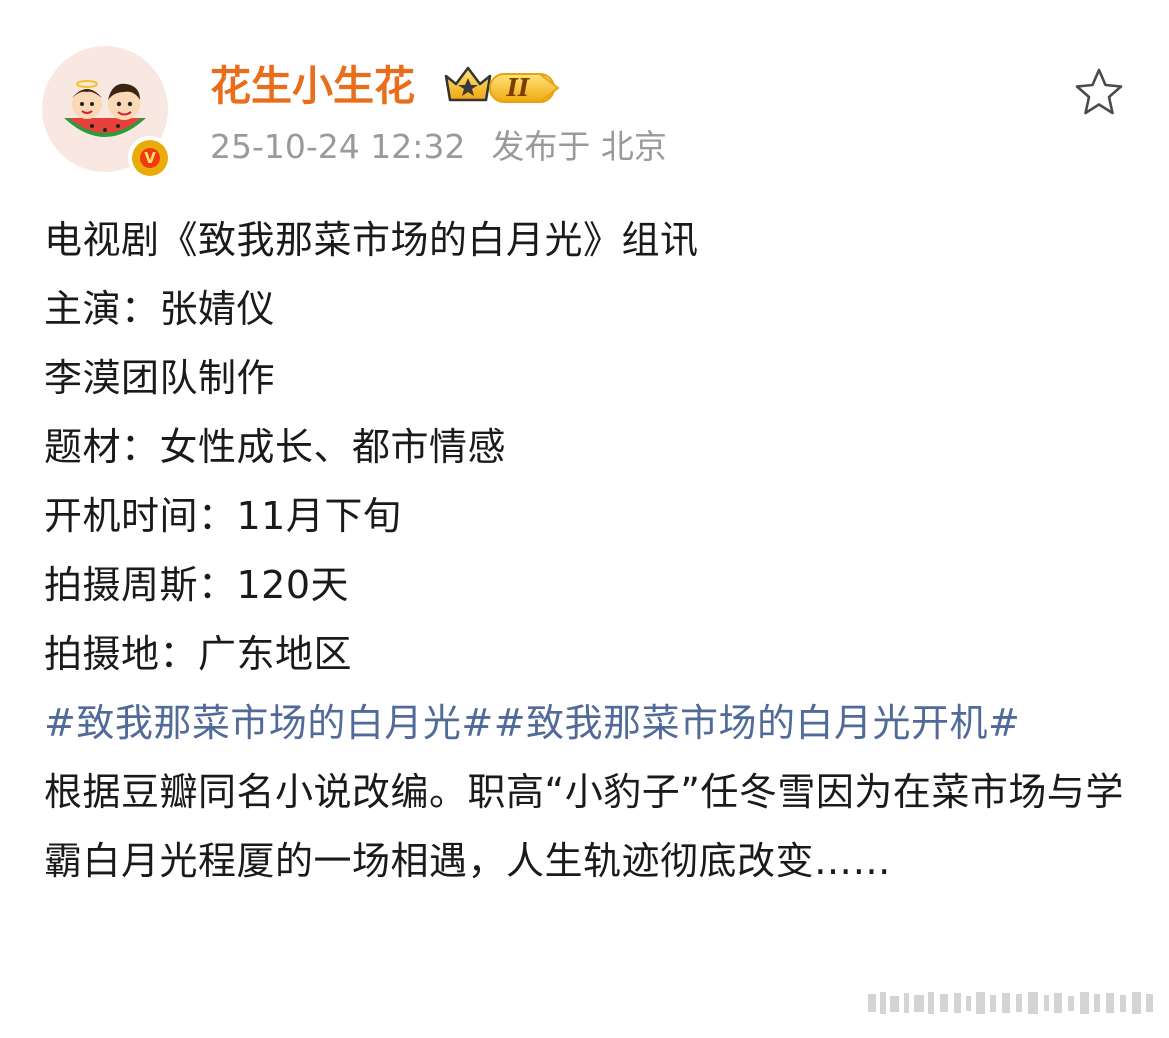 This screenshot has height=1038, width=1169. What do you see at coordinates (757, 723) in the screenshot?
I see `topic-link: #致我那菜市场的白月光开机#` at bounding box center [757, 723].